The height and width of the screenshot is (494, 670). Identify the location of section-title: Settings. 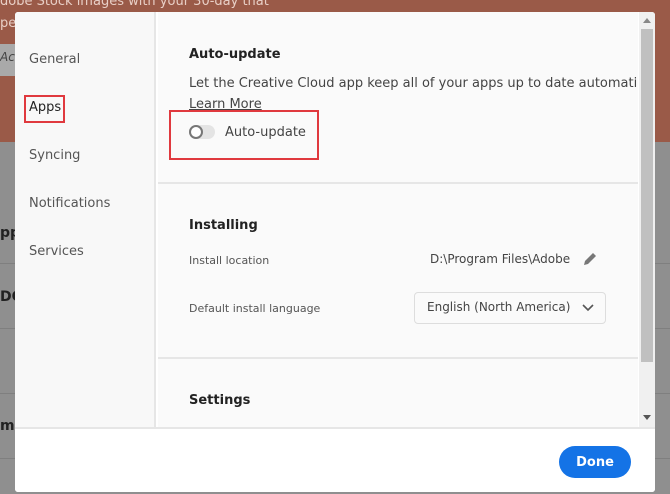
(220, 400).